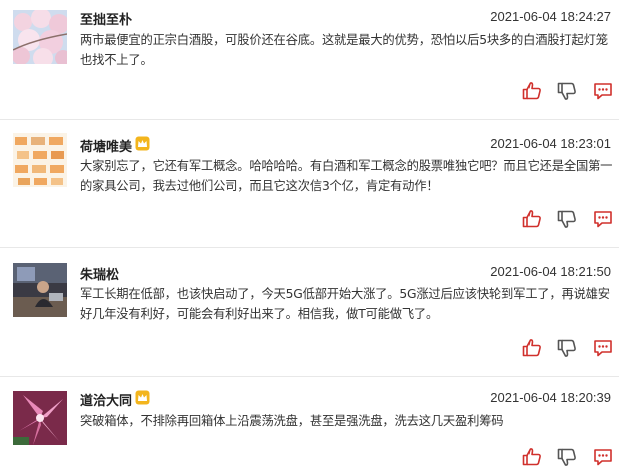 The height and width of the screenshot is (474, 619). I want to click on post-time: 2021-06-04 18:24:27, so click(550, 16).